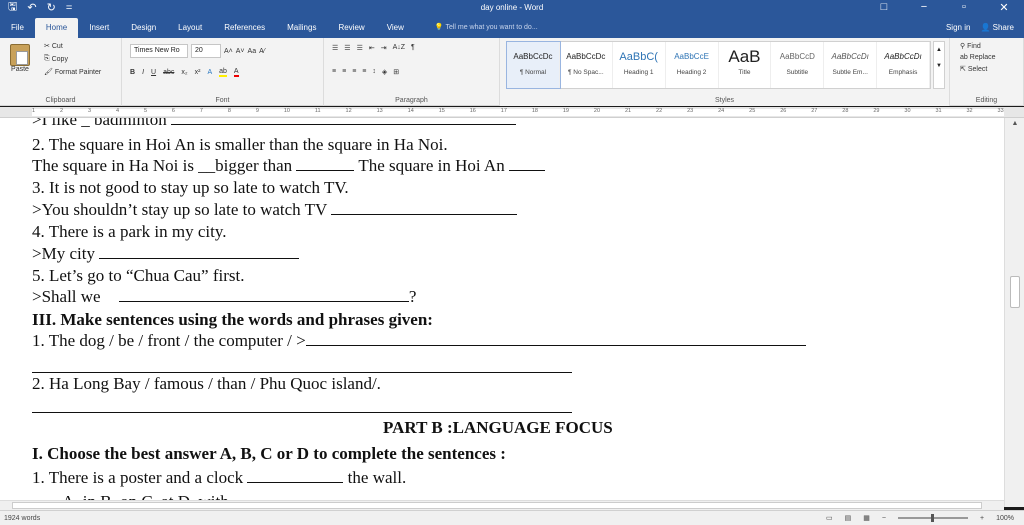  Describe the element at coordinates (56, 28) in the screenshot. I see `tab-home: Home` at that location.